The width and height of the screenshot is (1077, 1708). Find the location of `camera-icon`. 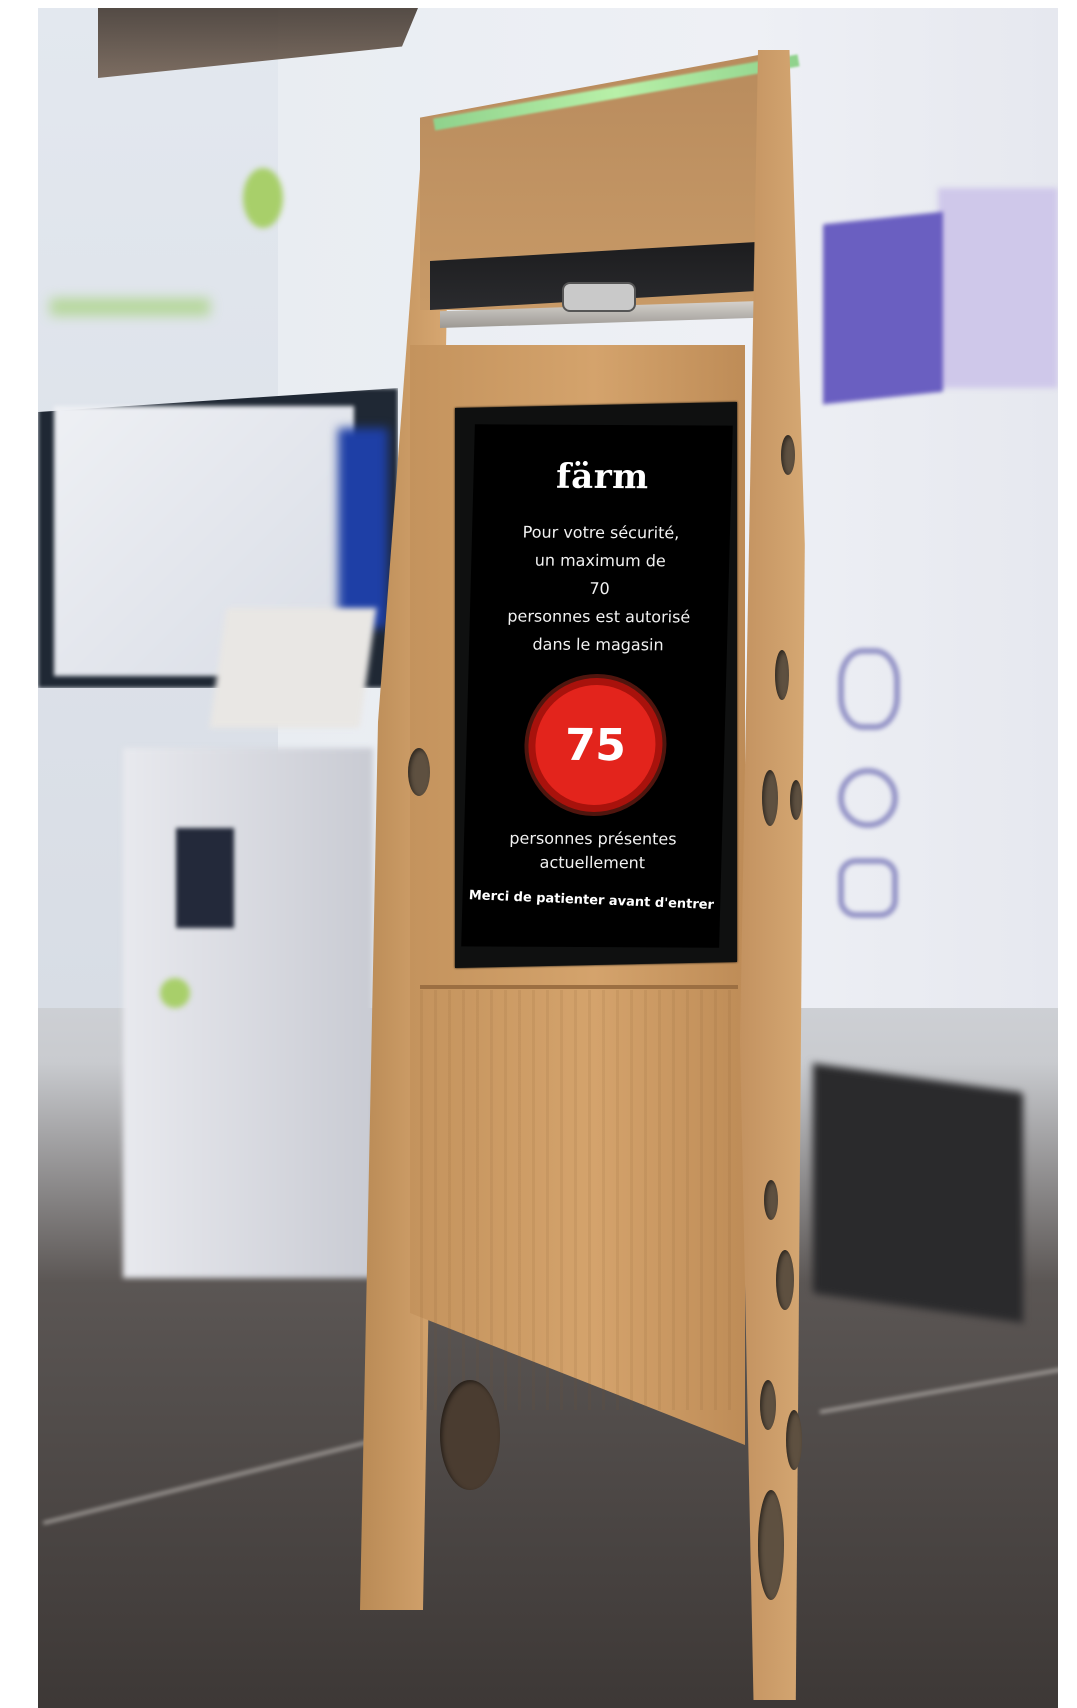

camera-icon is located at coordinates (599, 297).